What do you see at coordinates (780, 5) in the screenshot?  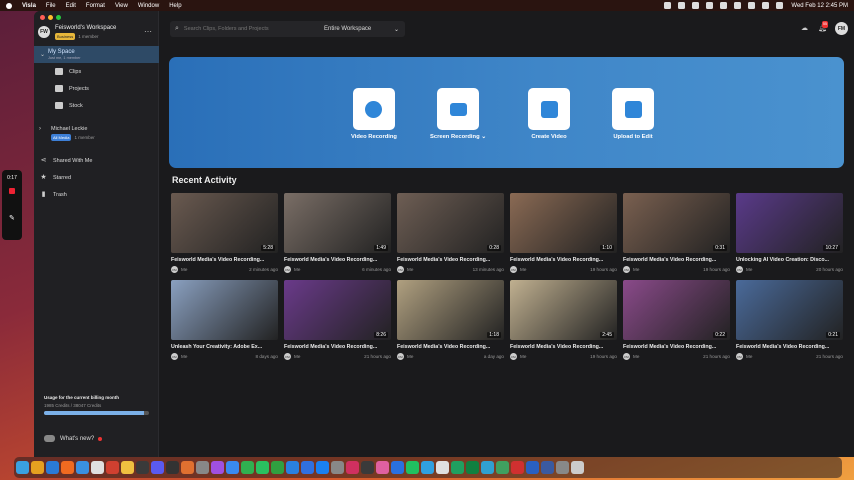 I see `control-center-icon` at bounding box center [780, 5].